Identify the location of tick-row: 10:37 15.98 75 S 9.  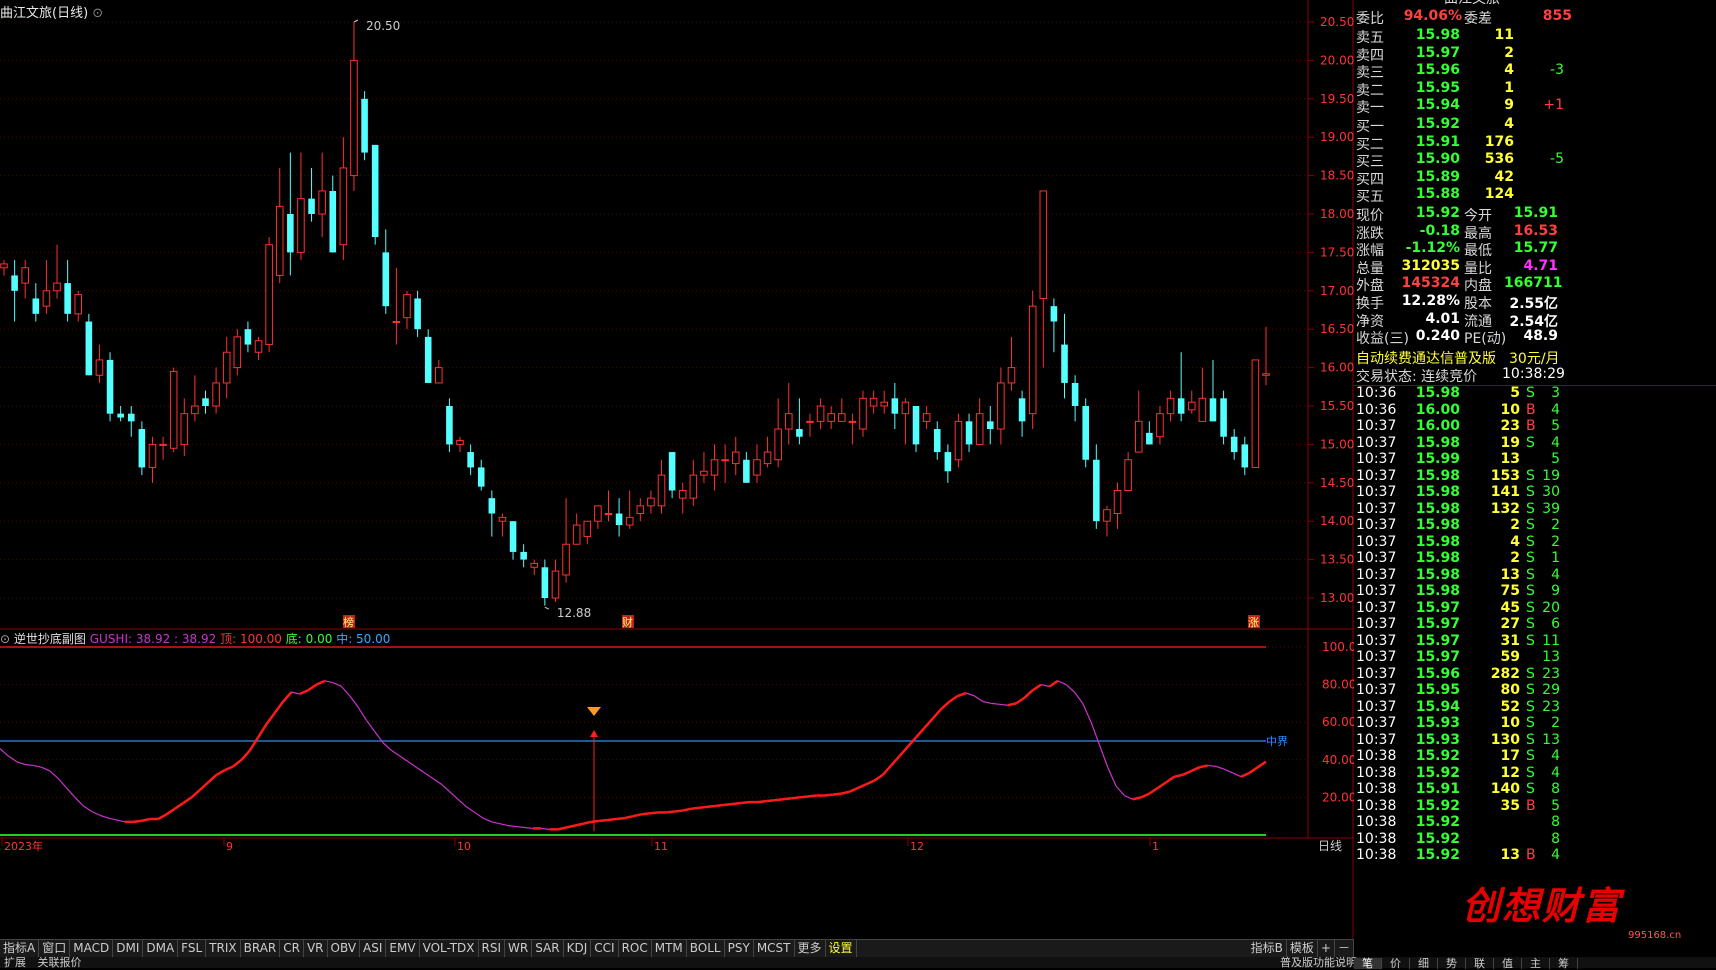
(1535, 592).